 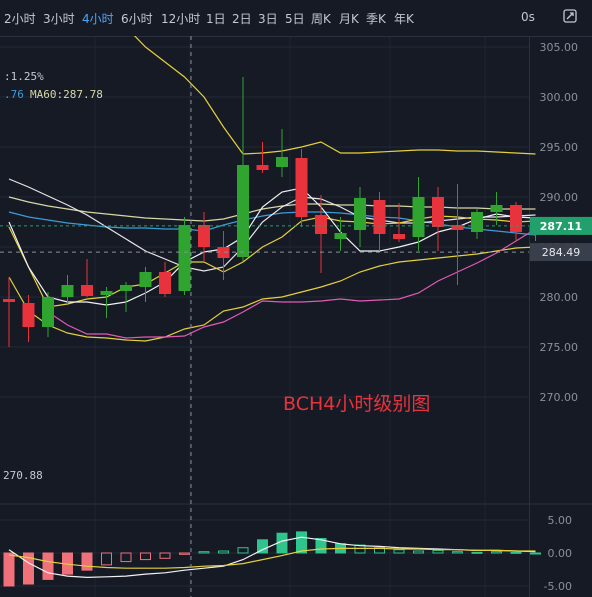 What do you see at coordinates (24, 76) in the screenshot?
I see `change-percent-label: :1.25%` at bounding box center [24, 76].